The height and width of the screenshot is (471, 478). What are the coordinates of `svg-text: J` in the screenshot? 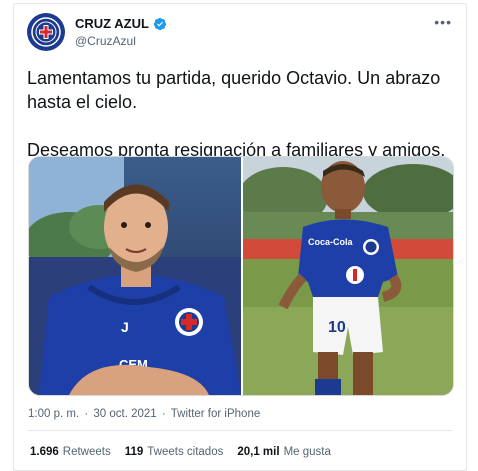 It's located at (125, 327).